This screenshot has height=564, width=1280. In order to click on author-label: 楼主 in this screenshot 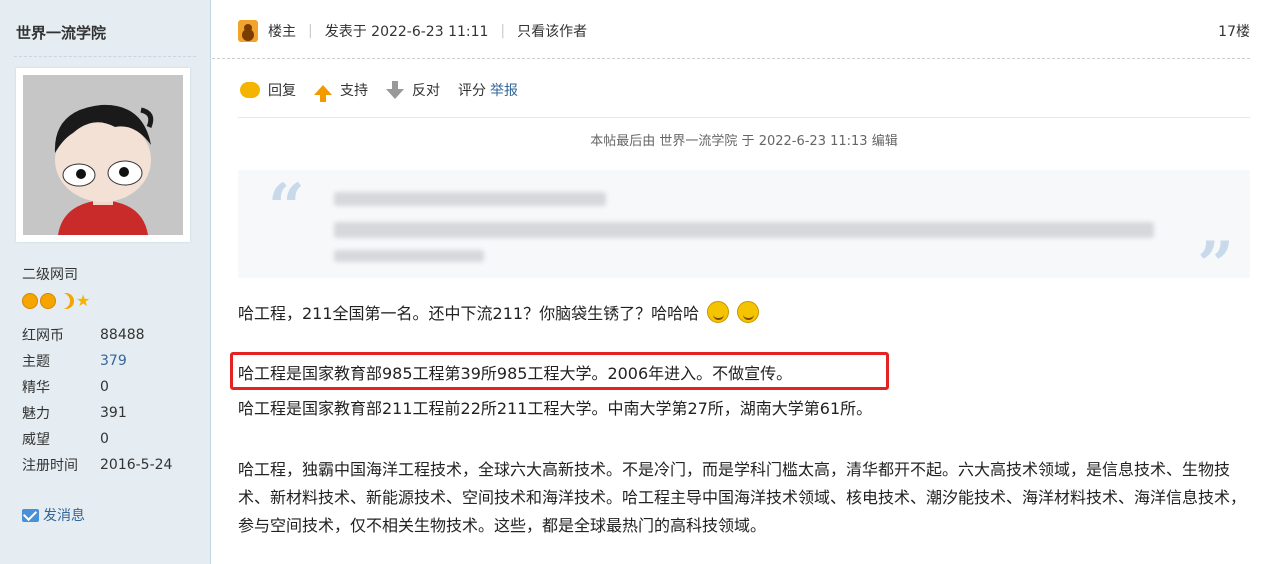, I will do `click(282, 32)`.